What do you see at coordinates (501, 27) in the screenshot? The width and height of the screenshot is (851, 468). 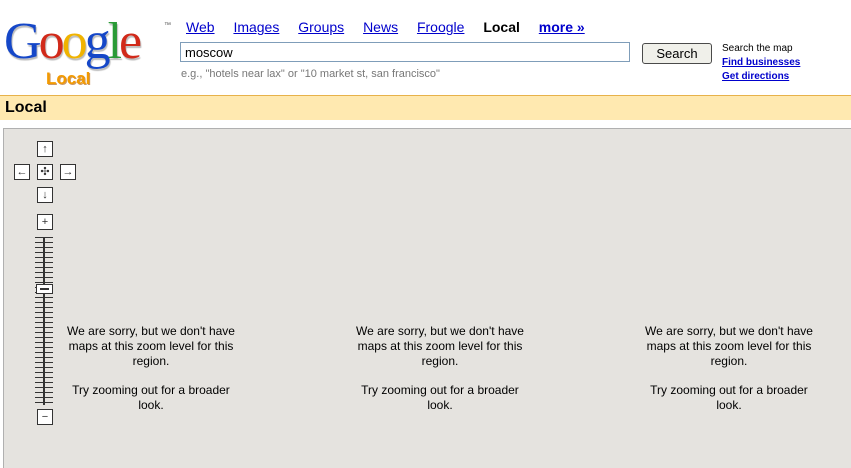 I see `nav-local-active: Local` at bounding box center [501, 27].